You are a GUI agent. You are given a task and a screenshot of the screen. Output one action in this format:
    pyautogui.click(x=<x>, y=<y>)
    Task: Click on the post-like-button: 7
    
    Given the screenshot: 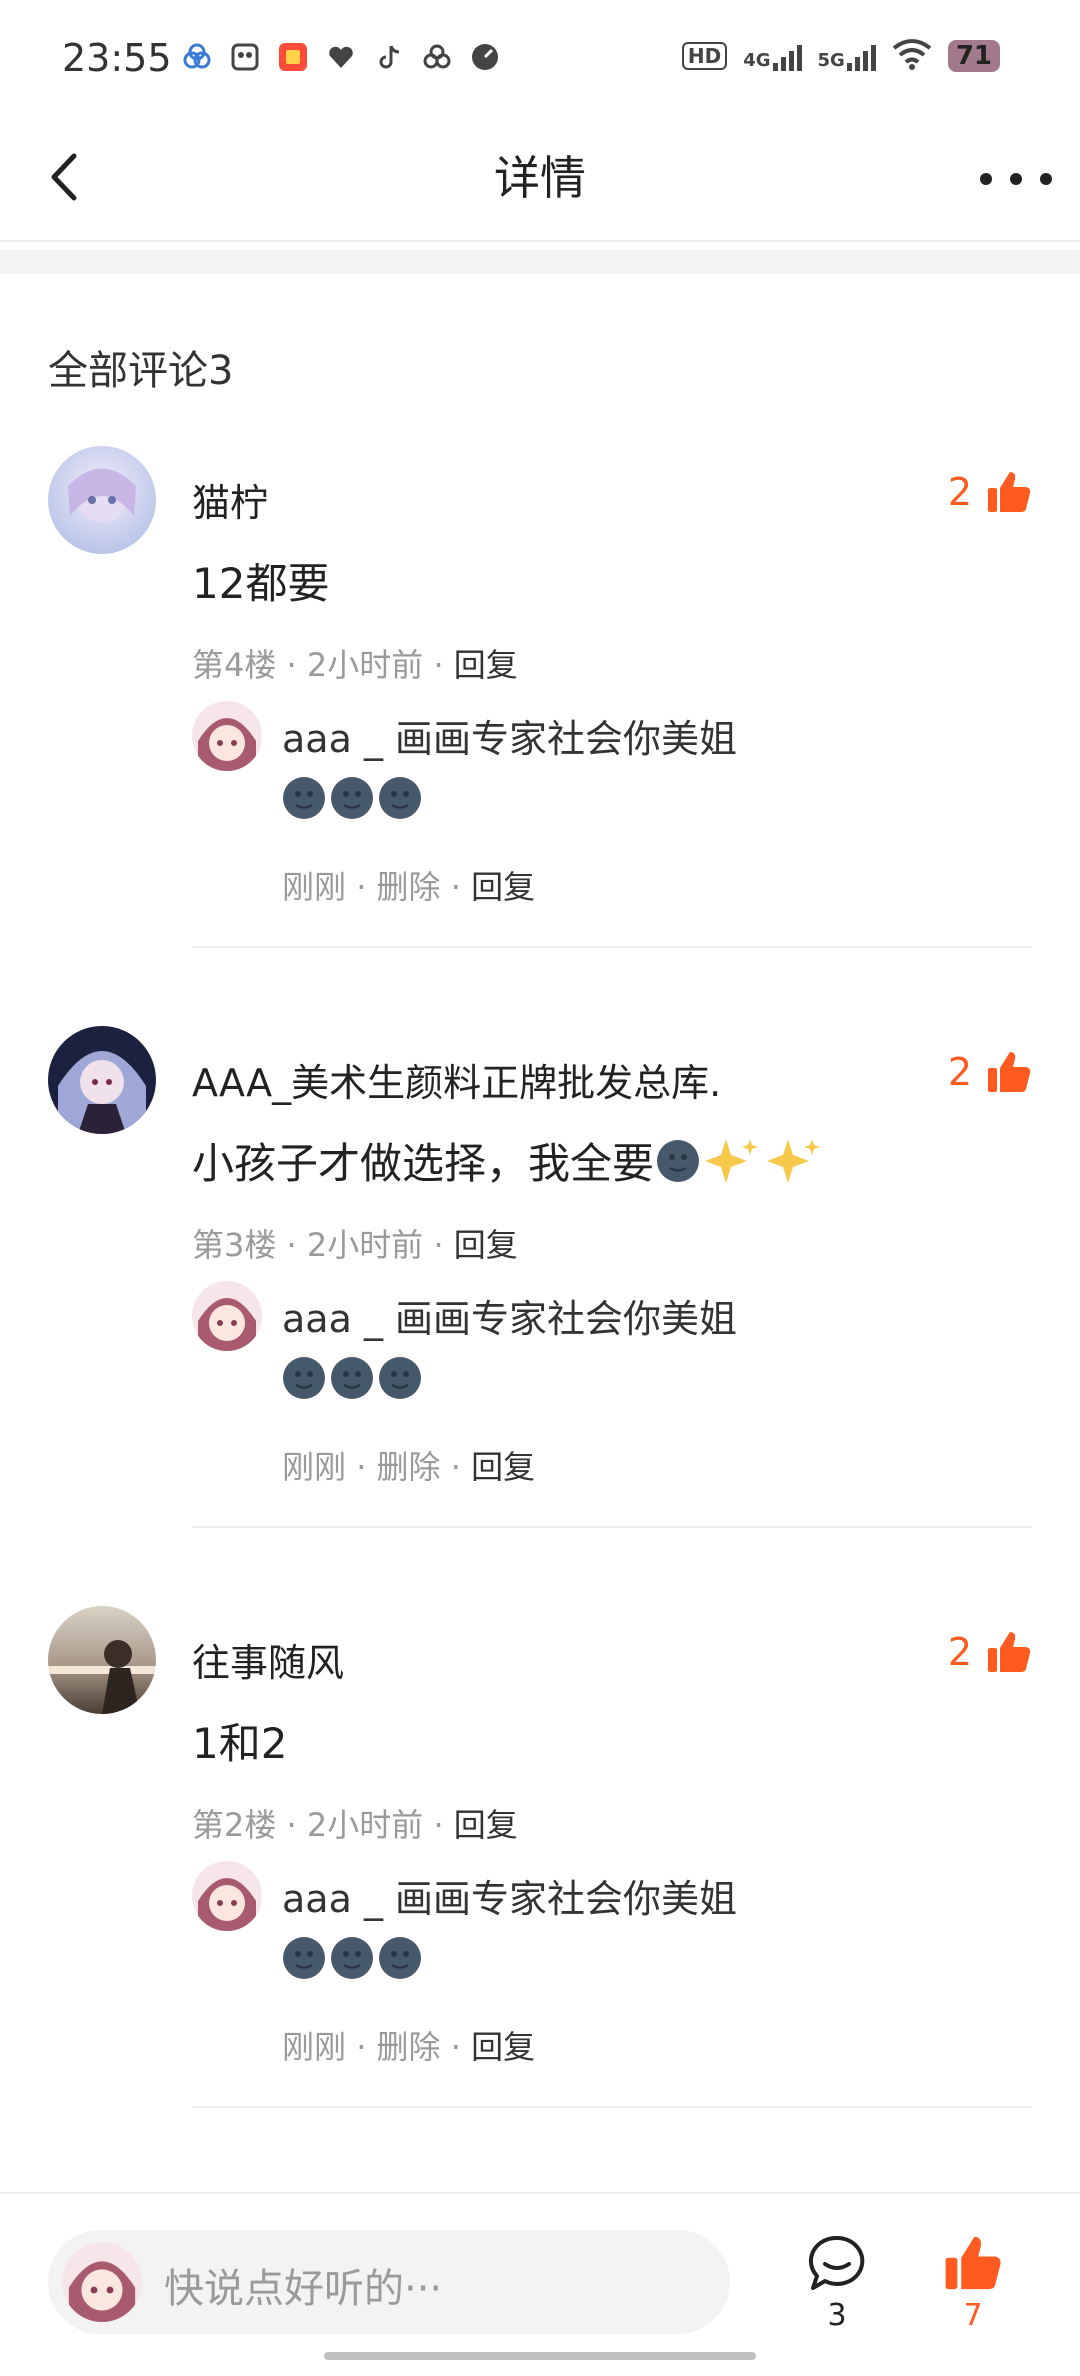 What is the action you would take?
    pyautogui.click(x=973, y=2283)
    